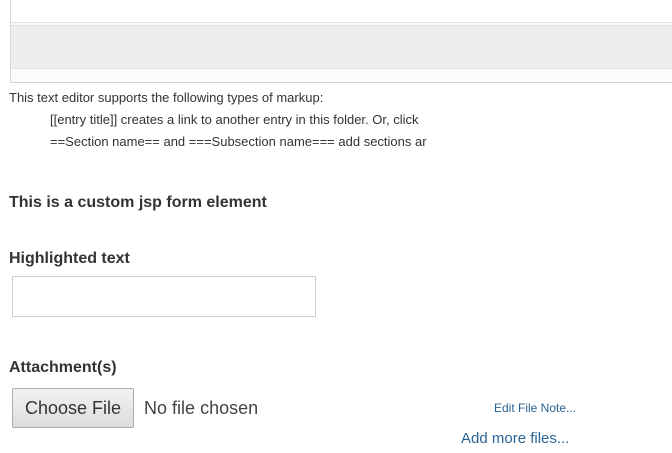 This screenshot has height=453, width=672. I want to click on file-picker: Choose File No file chosen, so click(135, 408).